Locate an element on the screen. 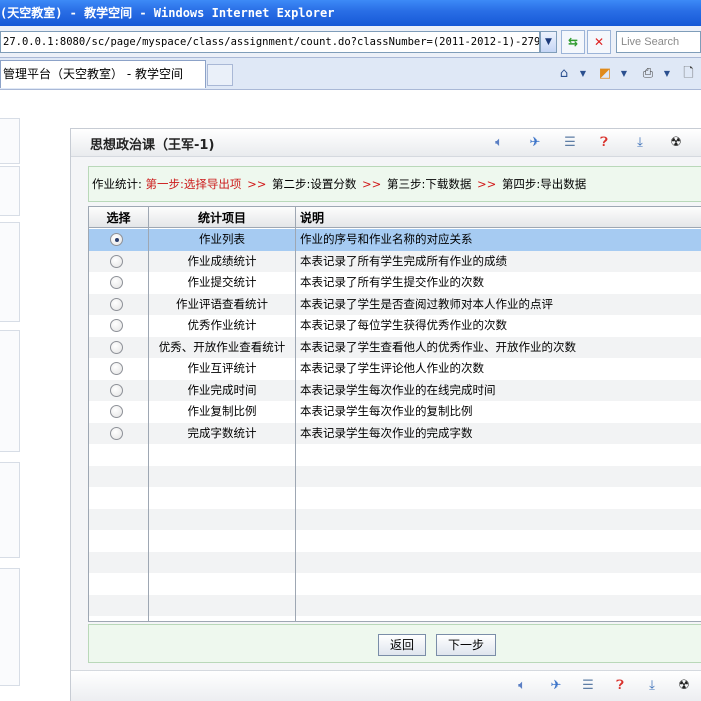 The image size is (701, 701). row-description: 本表记录学生每次作业的复制比例 is located at coordinates (386, 411).